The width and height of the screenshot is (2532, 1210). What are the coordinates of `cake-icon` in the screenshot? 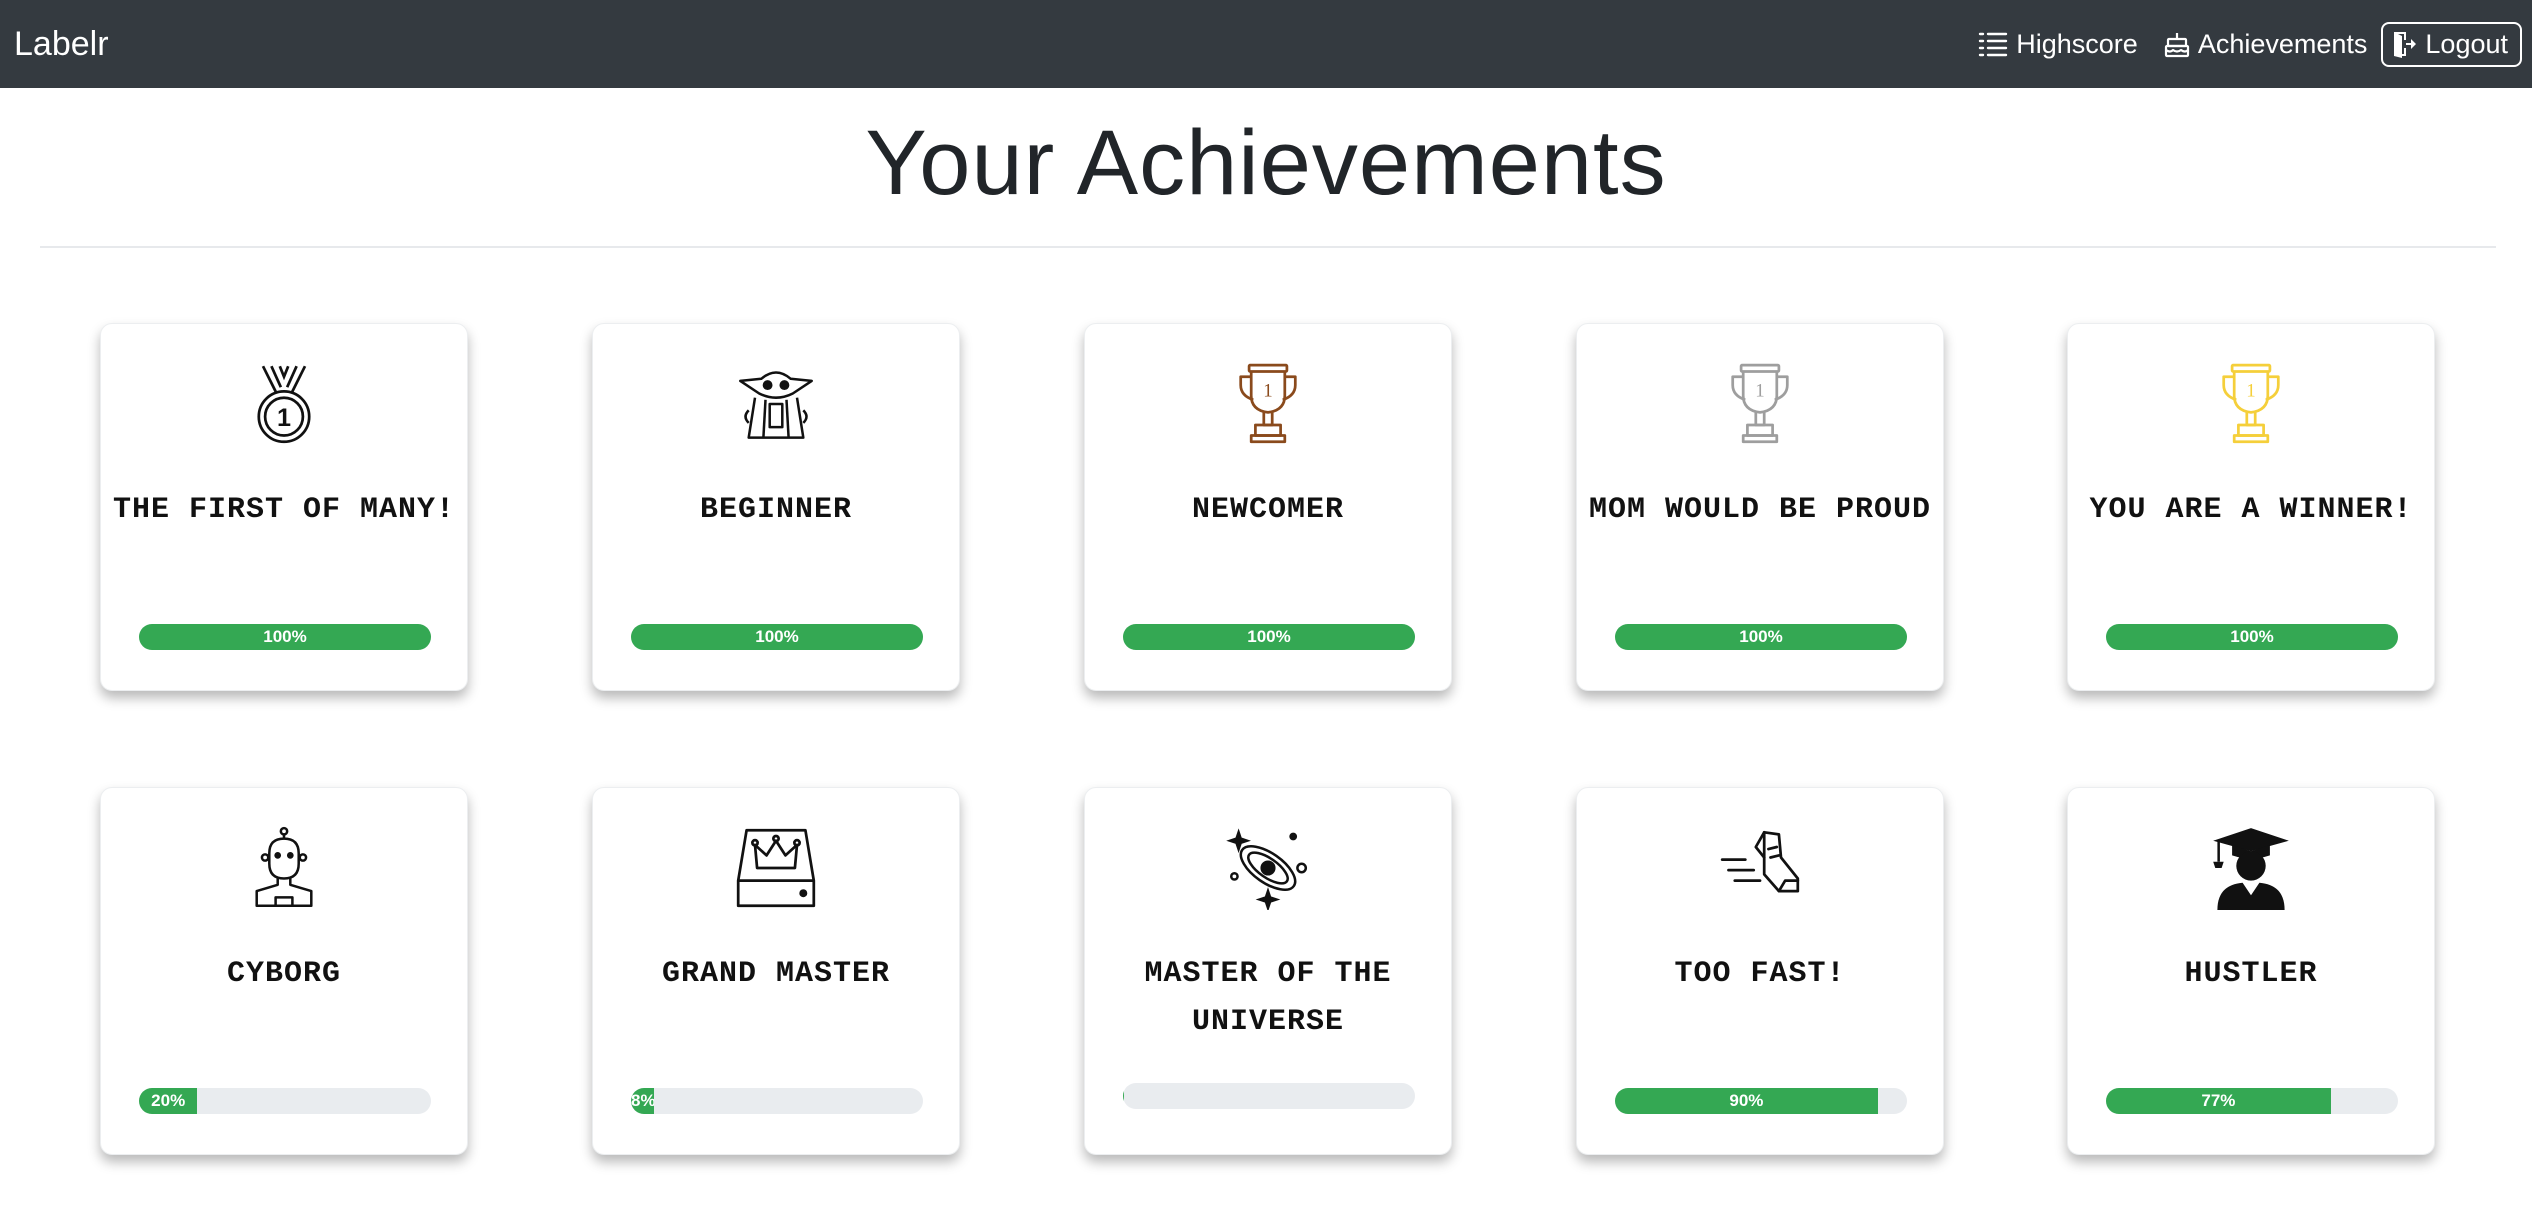 It's located at (2176, 45).